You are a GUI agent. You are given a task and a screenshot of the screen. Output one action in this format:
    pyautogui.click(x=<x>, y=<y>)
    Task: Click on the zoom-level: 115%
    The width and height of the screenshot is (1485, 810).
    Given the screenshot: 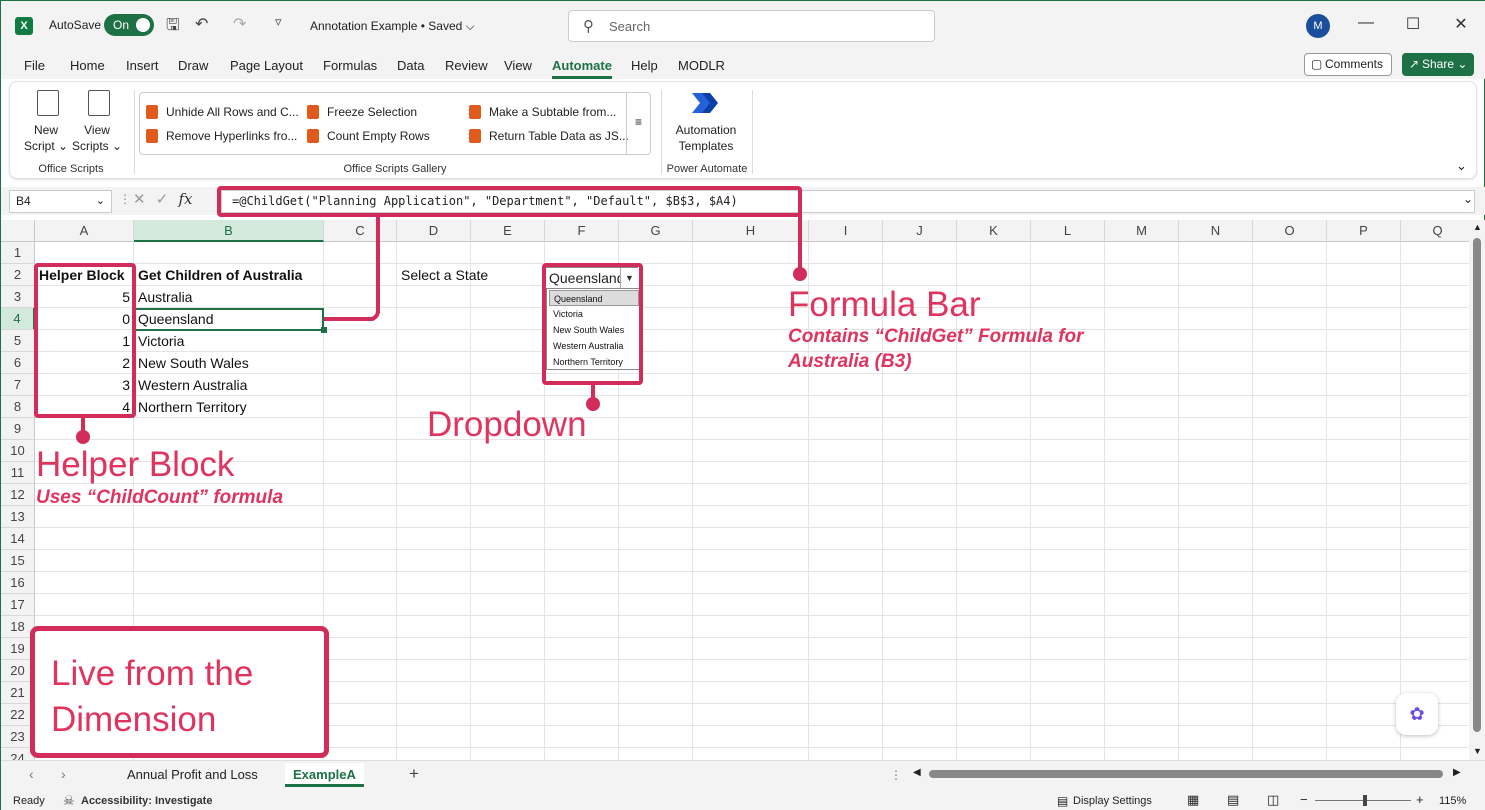 What is the action you would take?
    pyautogui.click(x=1452, y=801)
    